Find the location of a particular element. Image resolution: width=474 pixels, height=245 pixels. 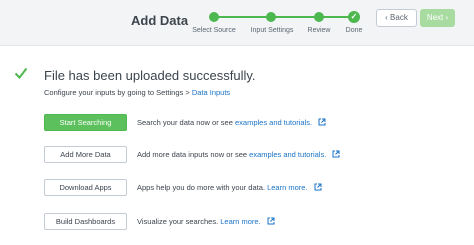

step-label-done: Done is located at coordinates (354, 30).